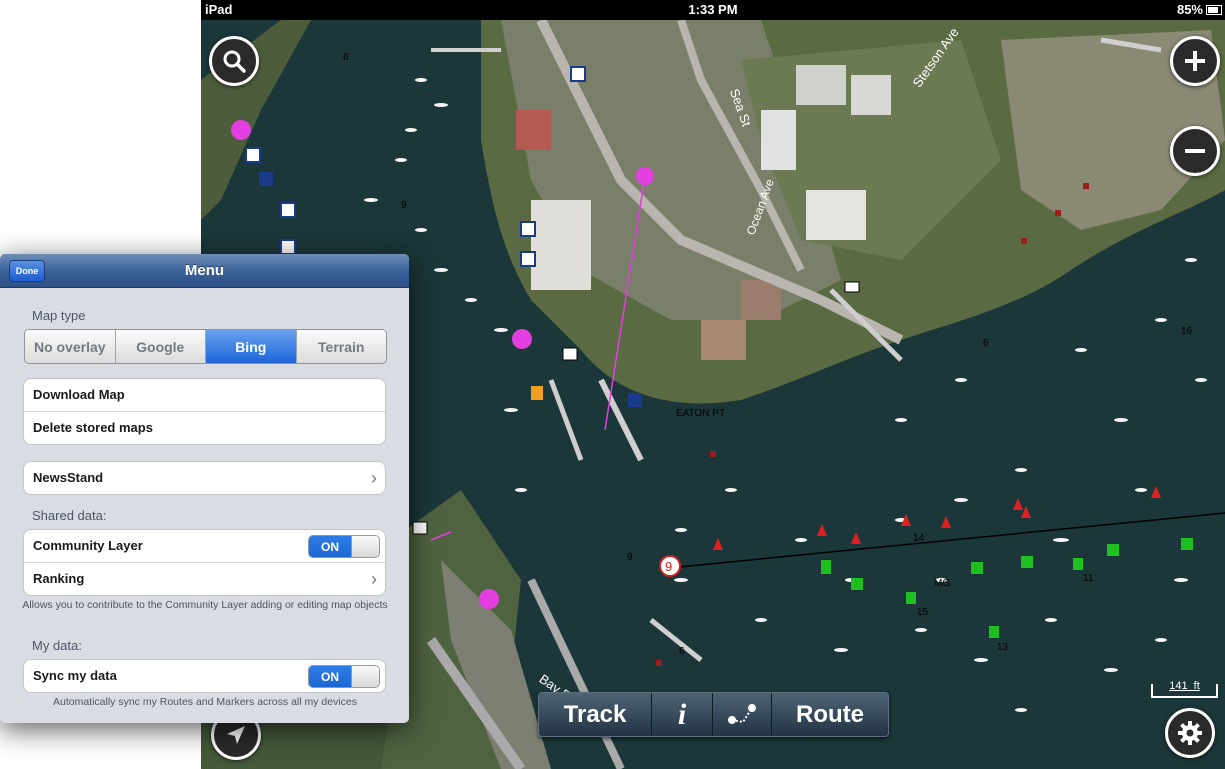 The image size is (1225, 769). I want to click on route-waypoint-number: 9, so click(668, 566).